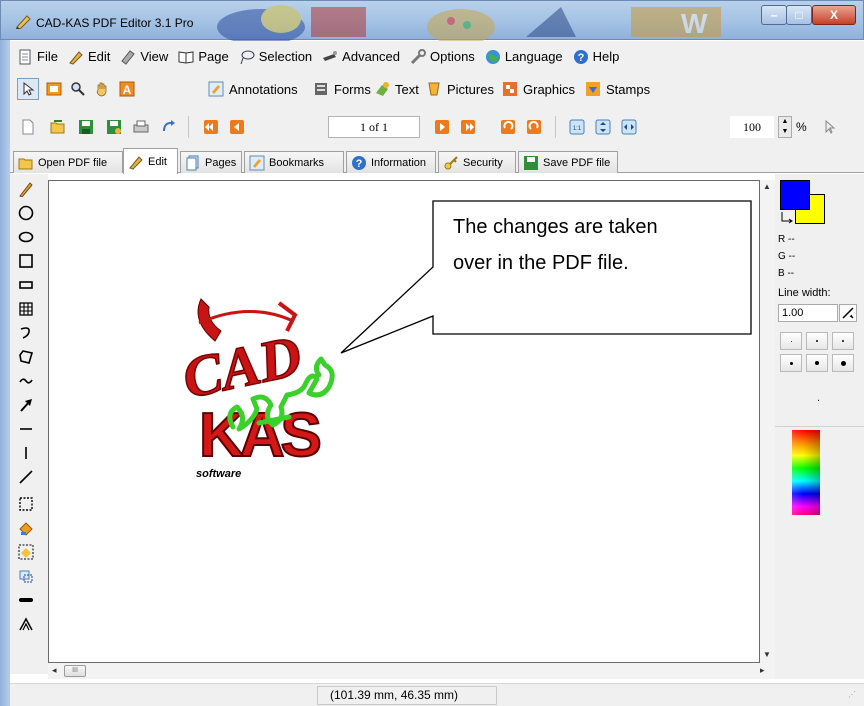  What do you see at coordinates (361, 57) in the screenshot?
I see `menu-advanced: Advanced` at bounding box center [361, 57].